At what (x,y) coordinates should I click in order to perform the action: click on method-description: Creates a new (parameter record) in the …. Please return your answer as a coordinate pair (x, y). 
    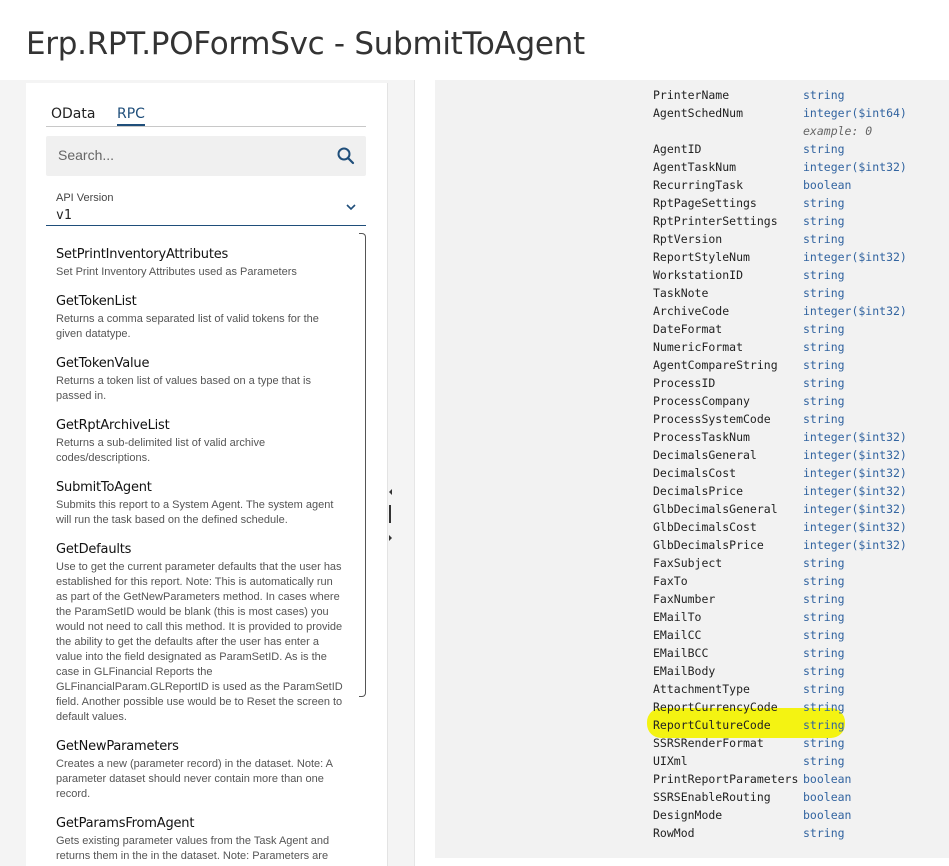
    Looking at the image, I should click on (194, 779).